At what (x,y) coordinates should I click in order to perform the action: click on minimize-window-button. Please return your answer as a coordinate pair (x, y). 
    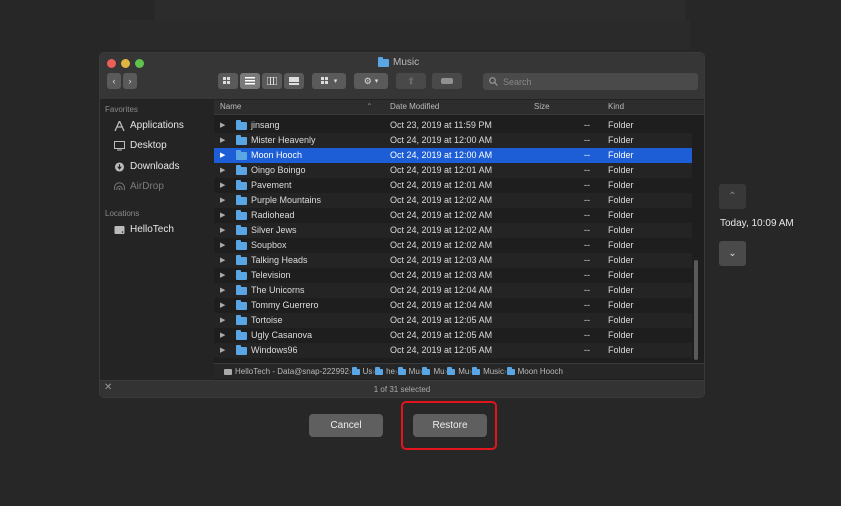
    Looking at the image, I should click on (125, 63).